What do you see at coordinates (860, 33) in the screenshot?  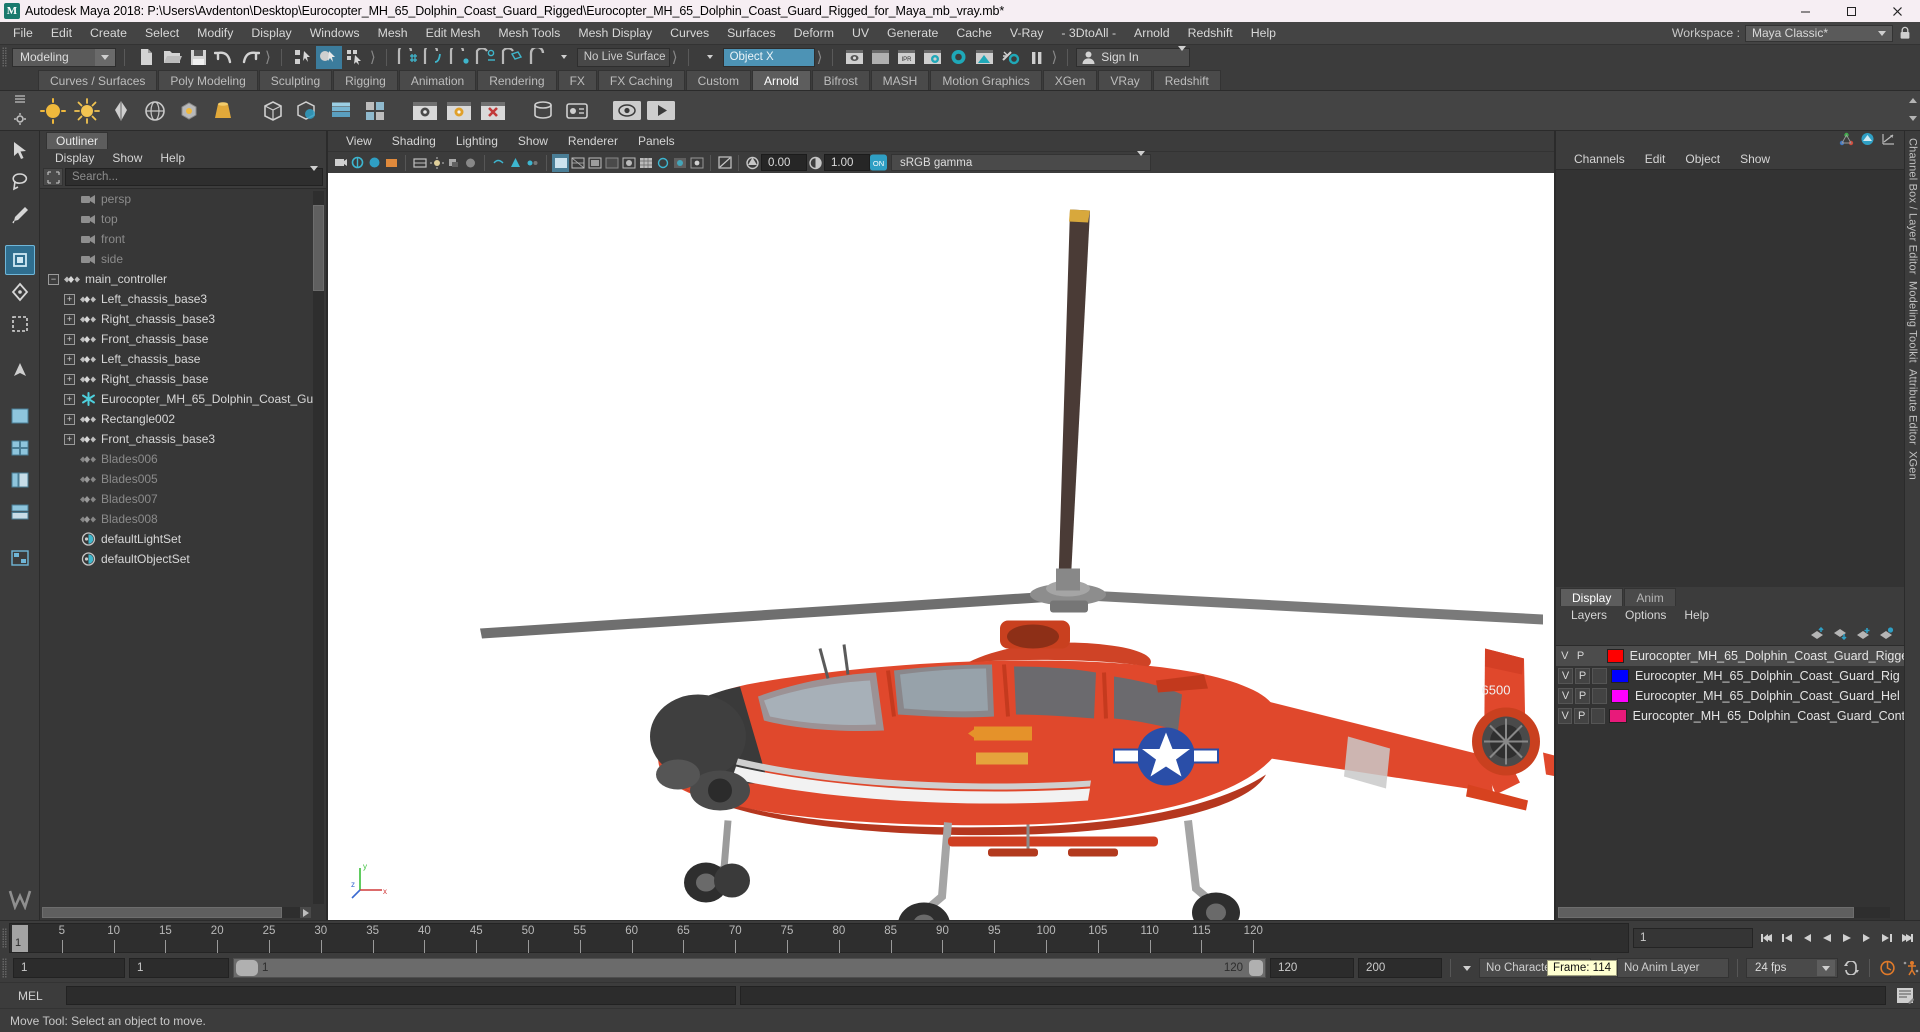 I see `menu-uv: UV` at bounding box center [860, 33].